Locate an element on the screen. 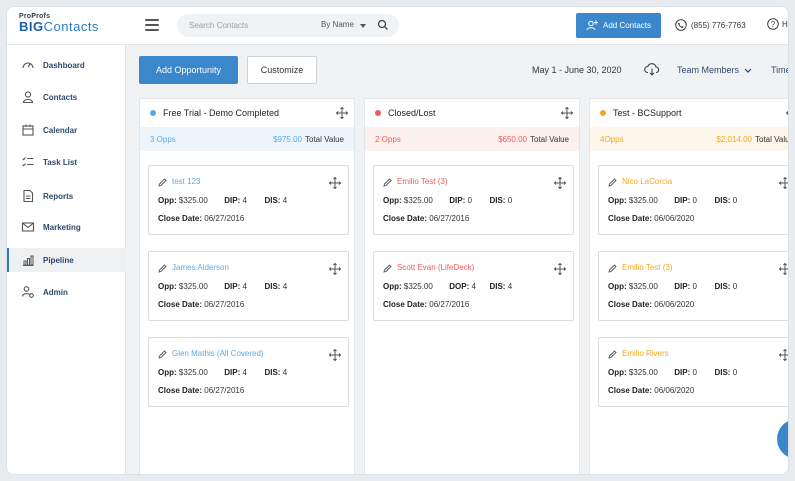  total-value: $2,014.00 is located at coordinates (734, 139).